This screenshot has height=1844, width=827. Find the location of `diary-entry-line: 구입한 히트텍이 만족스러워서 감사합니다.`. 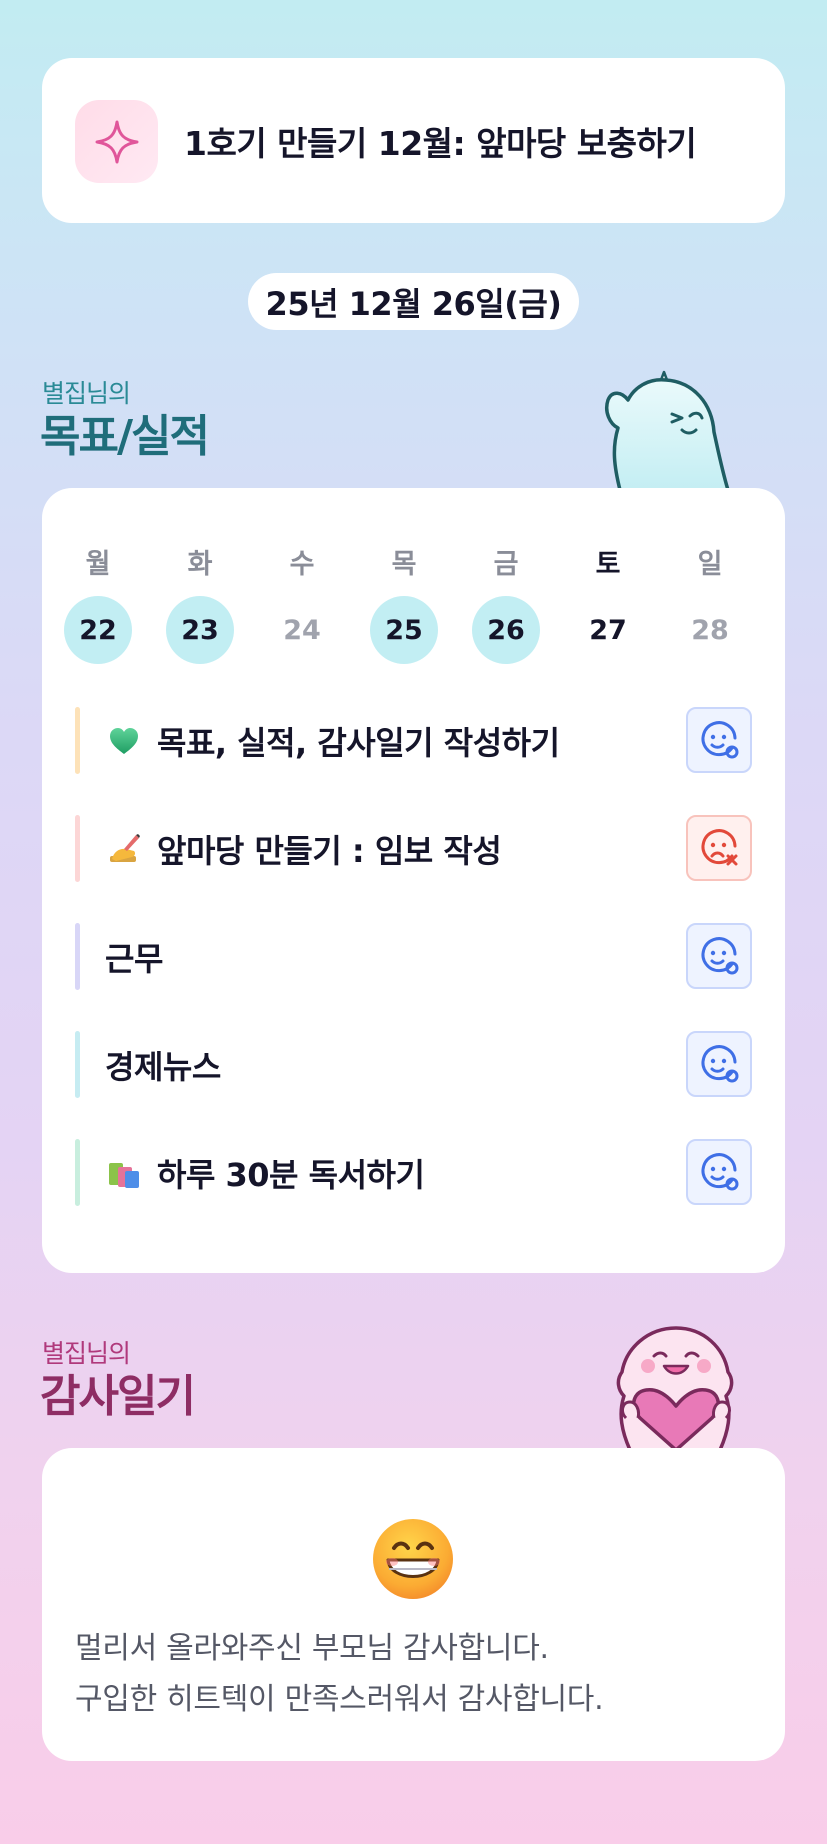

diary-entry-line: 구입한 히트텍이 만족스러워서 감사합니다. is located at coordinates (339, 1699).